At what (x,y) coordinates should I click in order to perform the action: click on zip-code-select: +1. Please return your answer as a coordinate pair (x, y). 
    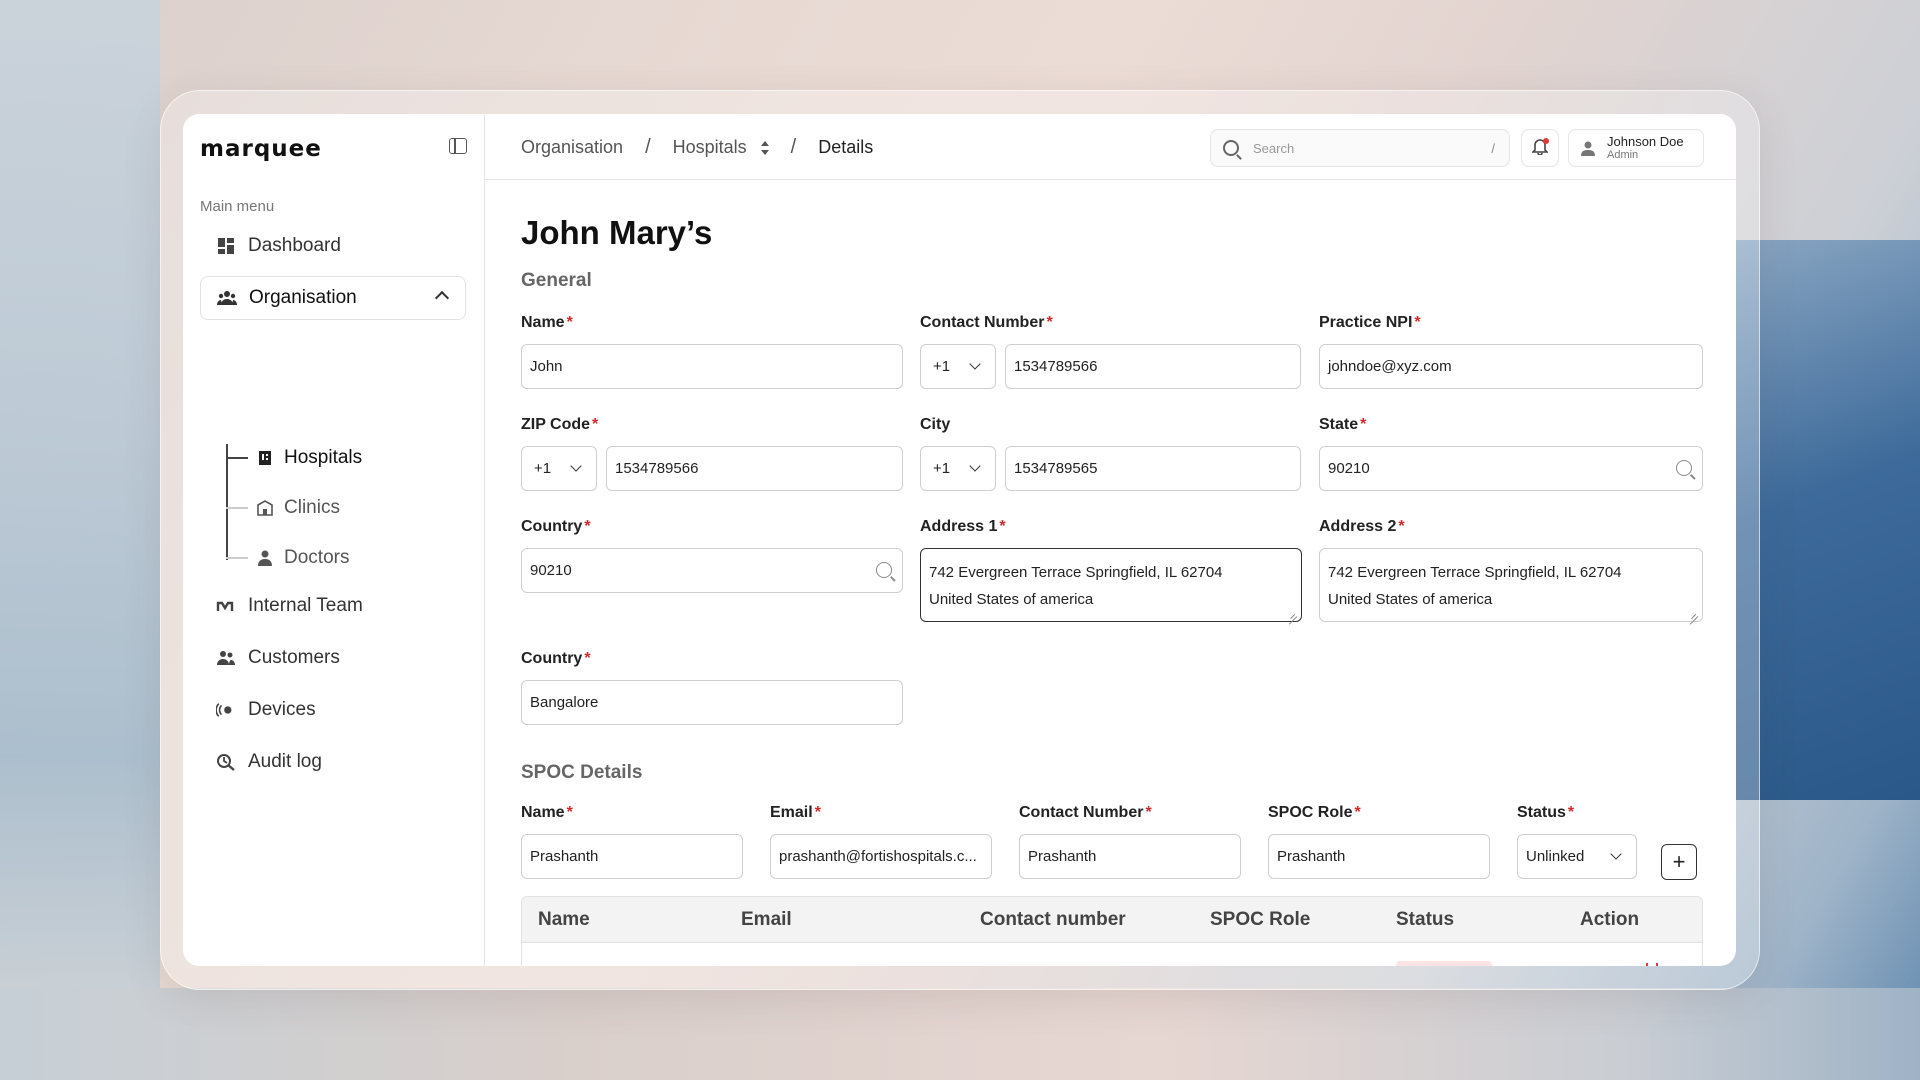
    Looking at the image, I should click on (559, 468).